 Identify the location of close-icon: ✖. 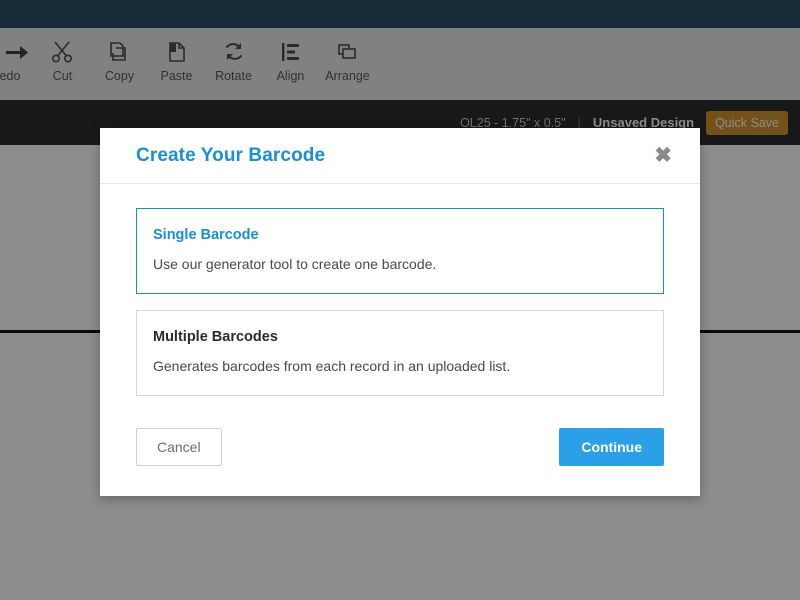
(663, 155).